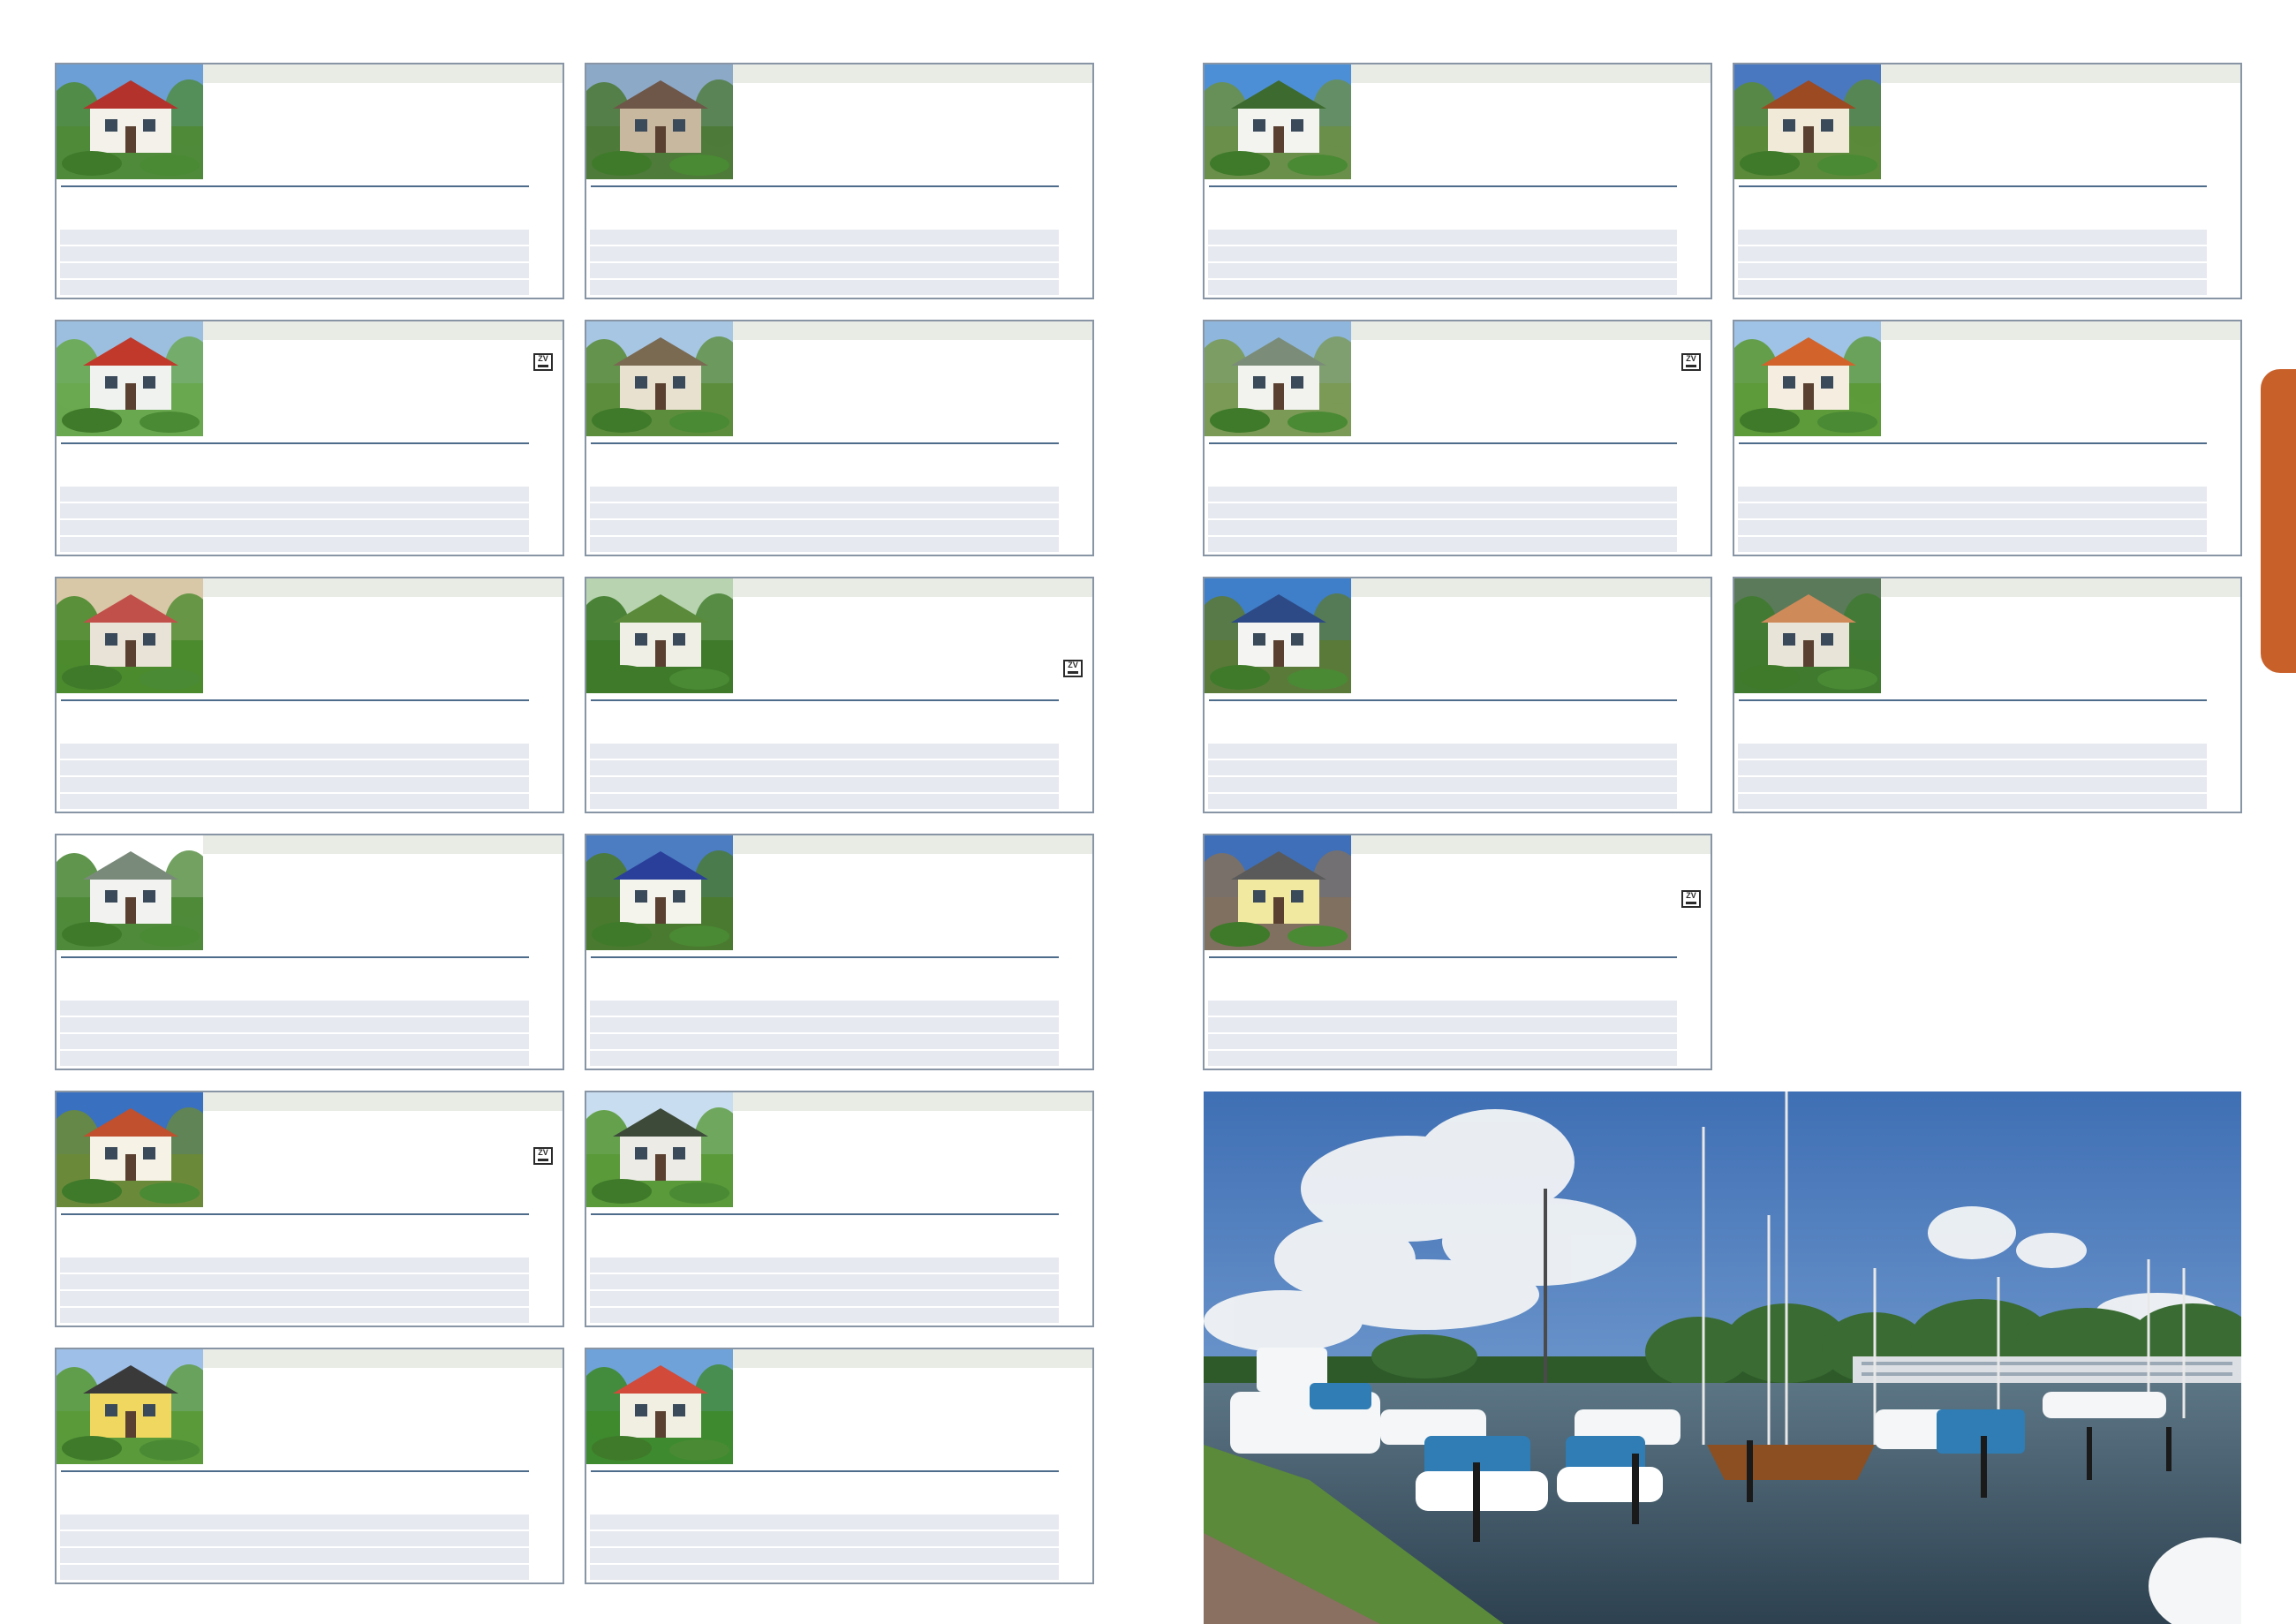  I want to click on green-shutter-house-image, so click(130, 378).